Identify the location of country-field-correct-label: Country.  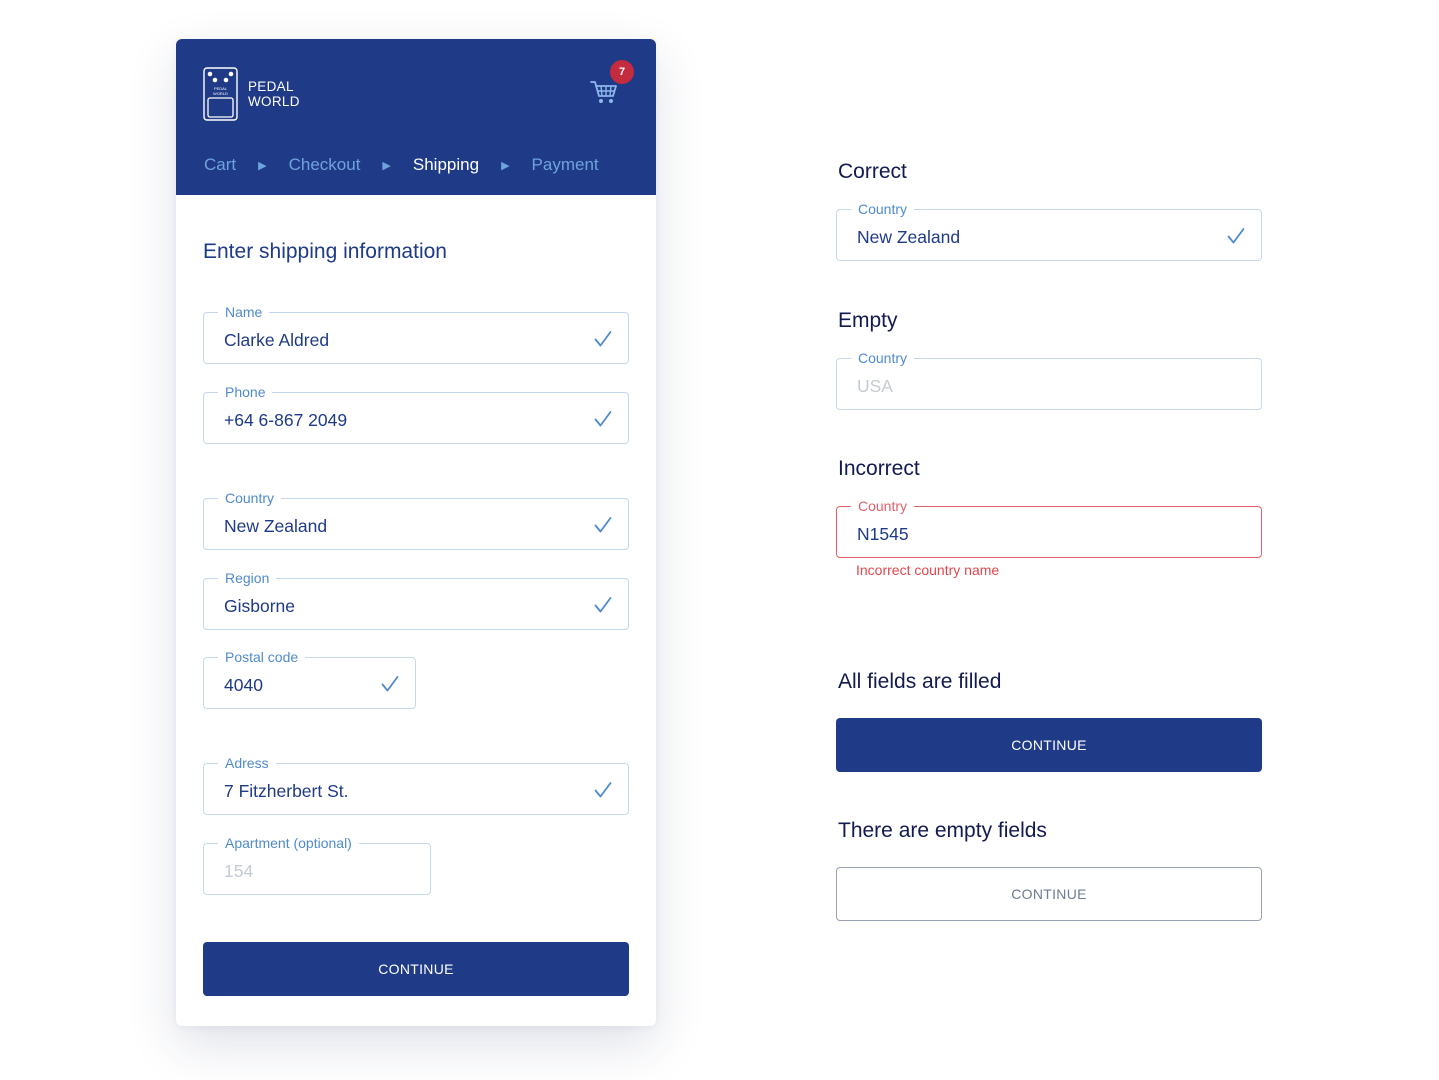
(883, 209).